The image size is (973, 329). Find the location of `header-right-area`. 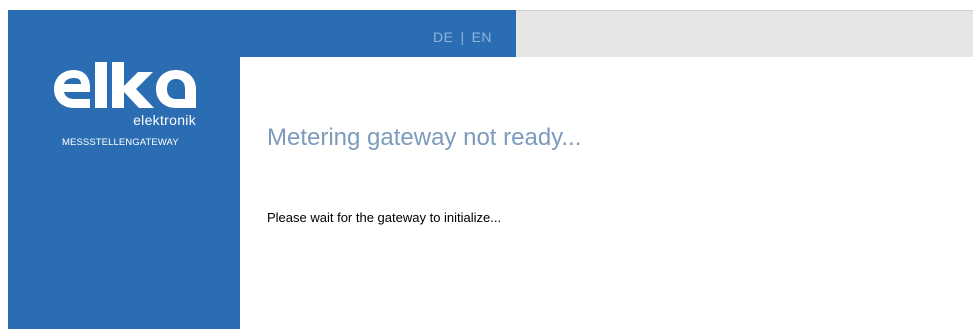

header-right-area is located at coordinates (744, 33).